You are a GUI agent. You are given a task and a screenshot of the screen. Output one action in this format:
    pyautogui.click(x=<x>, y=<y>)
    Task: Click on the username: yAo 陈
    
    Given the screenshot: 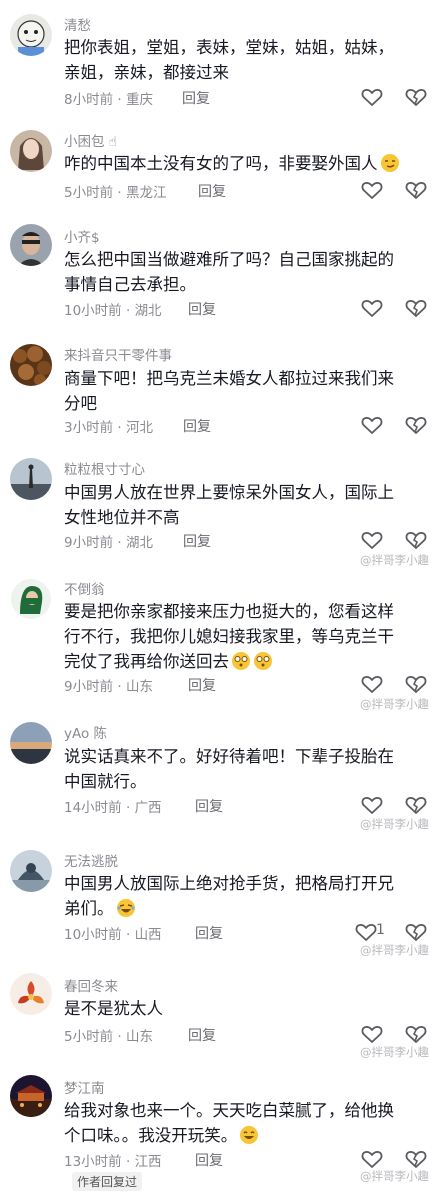 What is the action you would take?
    pyautogui.click(x=85, y=732)
    